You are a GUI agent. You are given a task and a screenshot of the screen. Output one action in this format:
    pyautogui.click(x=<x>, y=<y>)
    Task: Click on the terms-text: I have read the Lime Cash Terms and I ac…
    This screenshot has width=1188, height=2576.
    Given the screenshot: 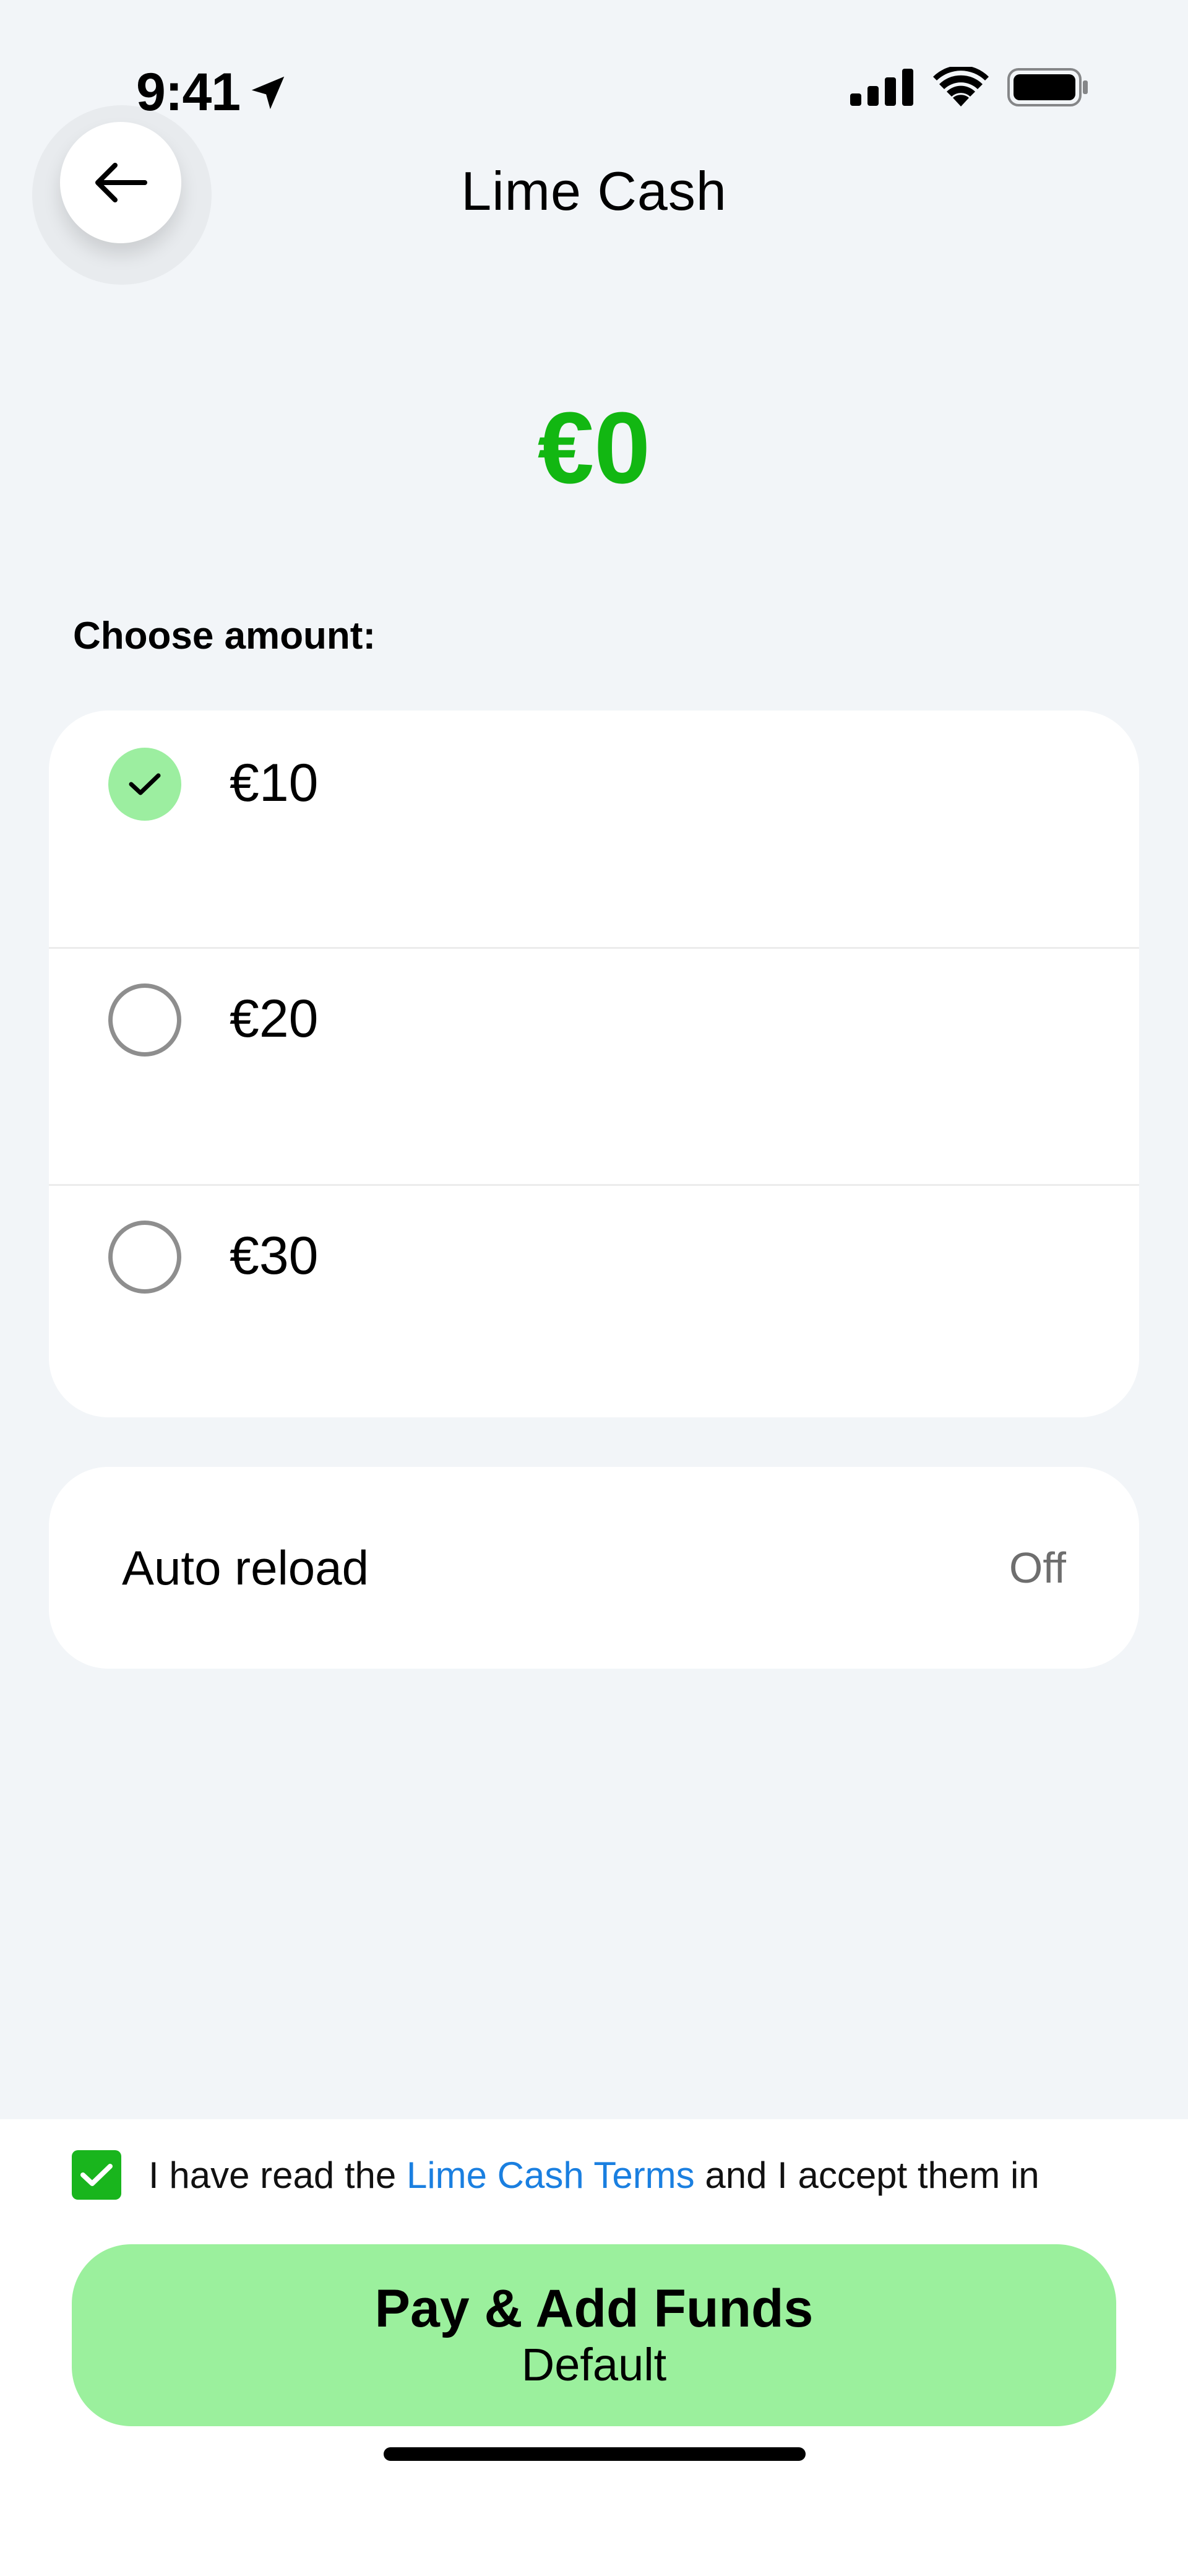 What is the action you would take?
    pyautogui.click(x=594, y=2175)
    